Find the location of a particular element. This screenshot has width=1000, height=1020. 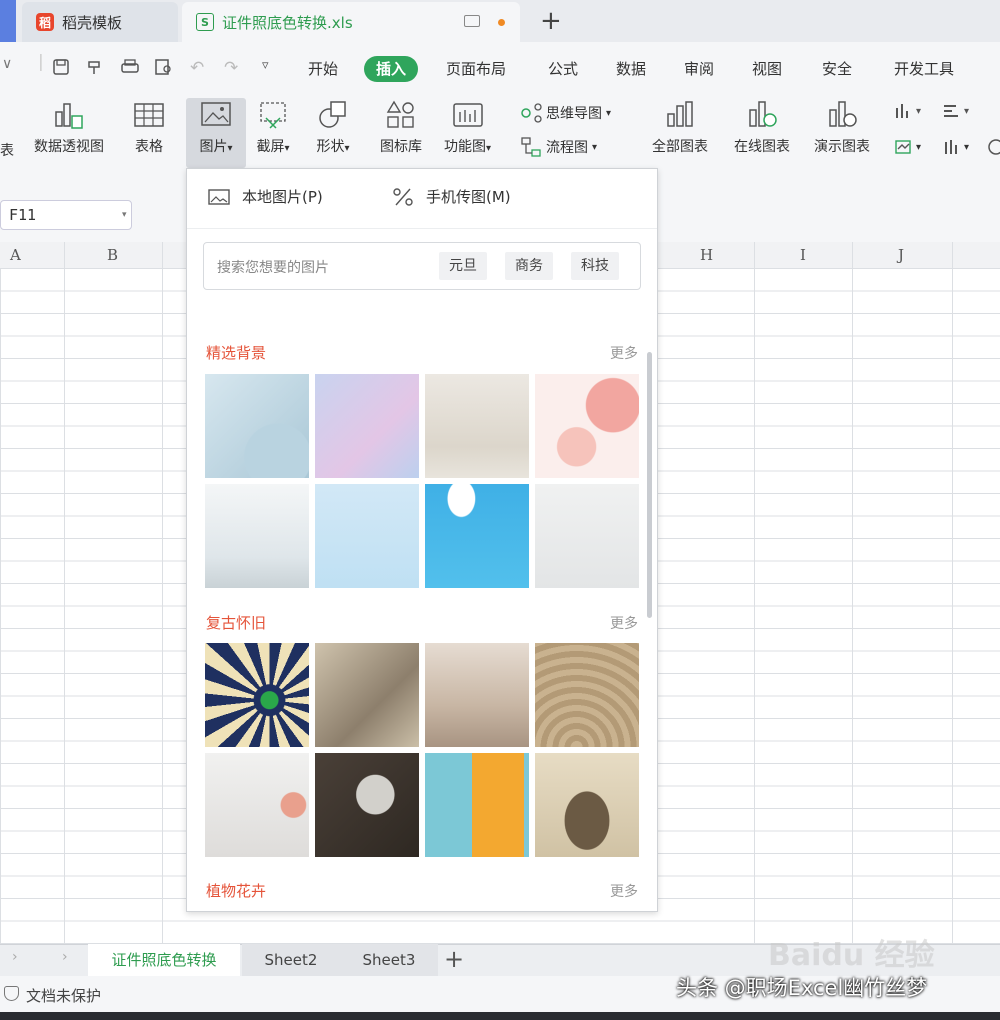

screen-icon is located at coordinates (472, 21).